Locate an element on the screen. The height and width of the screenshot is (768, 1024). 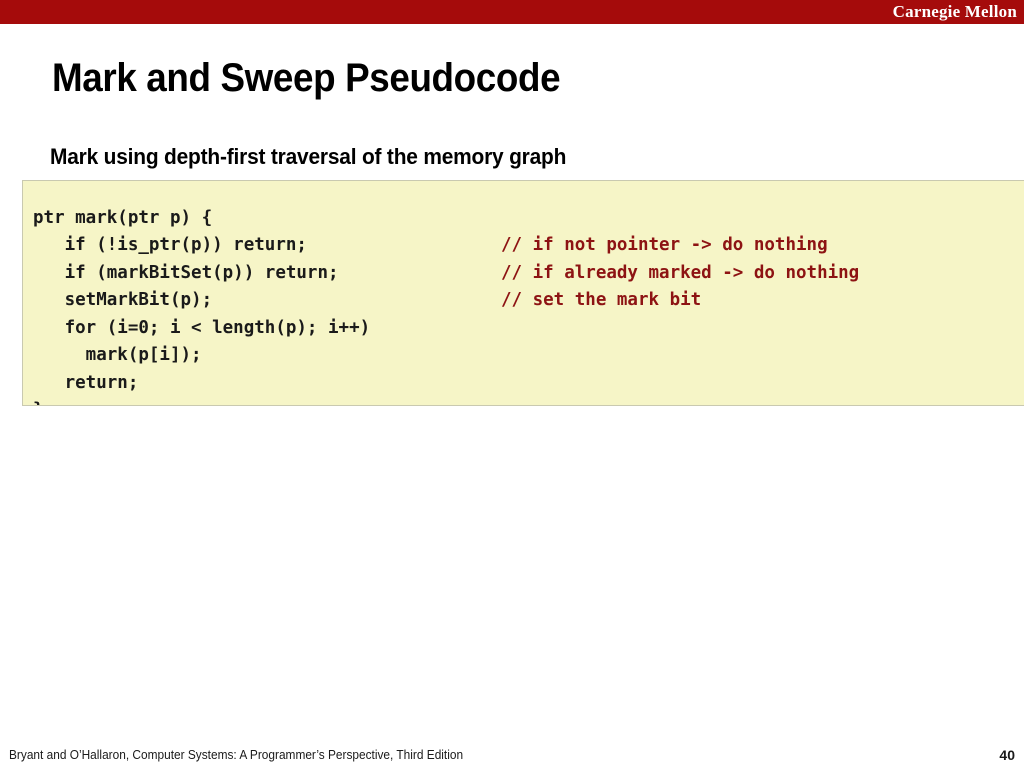
page-title: Mark and Sweep Pseudocode is located at coordinates (306, 78).